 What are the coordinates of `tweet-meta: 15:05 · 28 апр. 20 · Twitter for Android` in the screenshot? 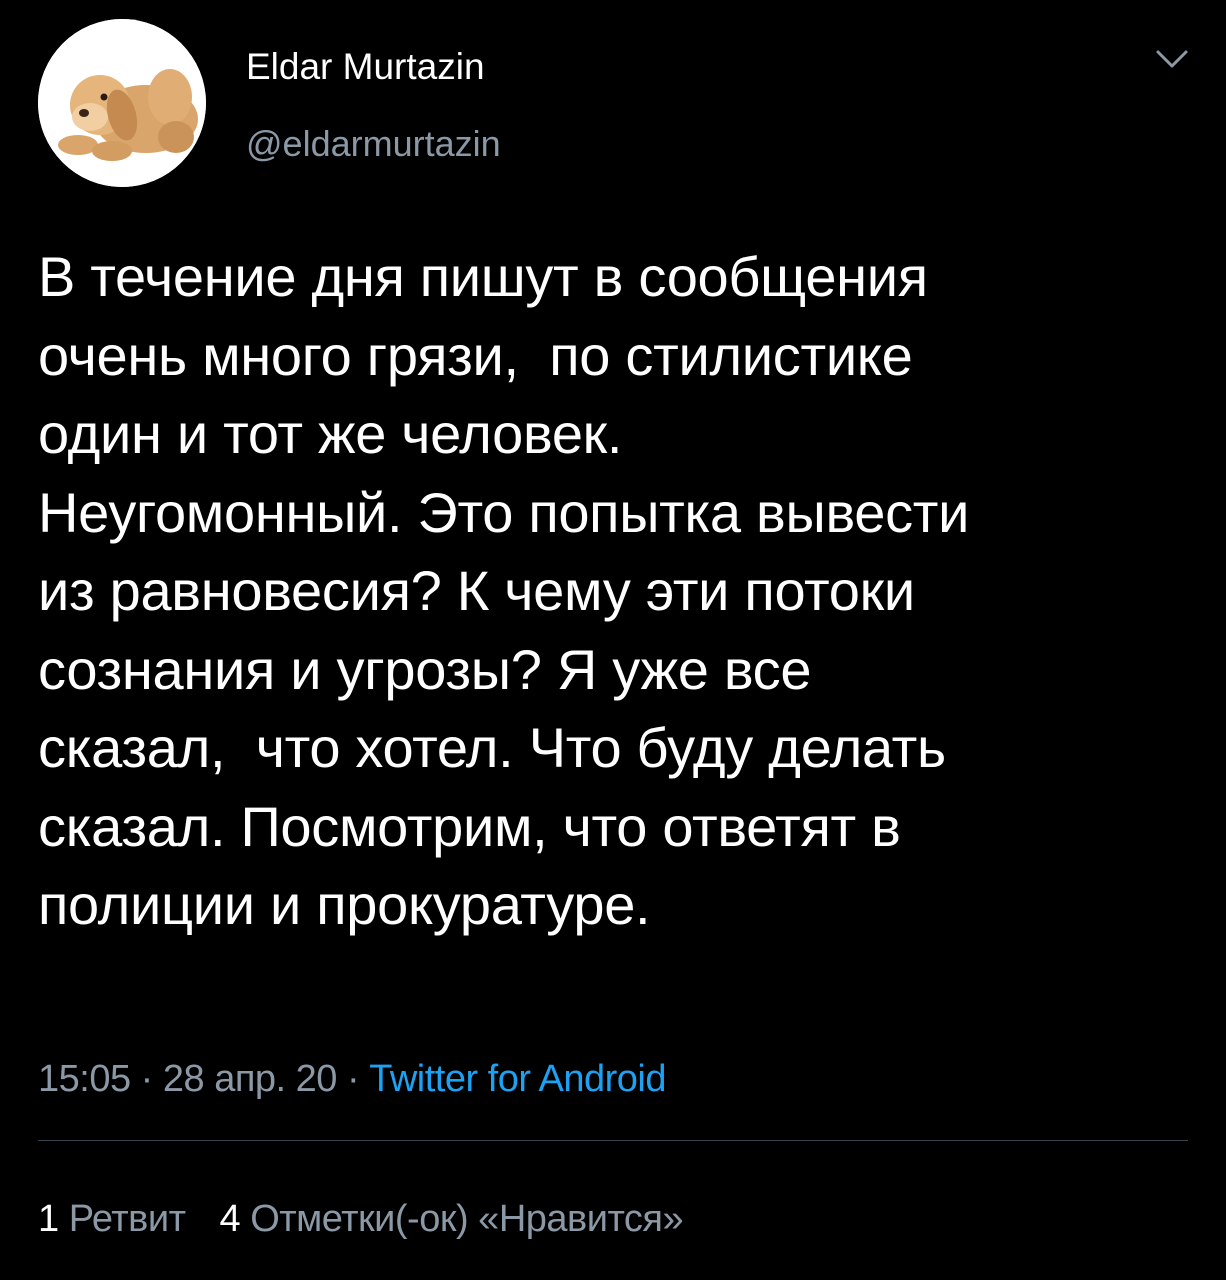 It's located at (352, 1079).